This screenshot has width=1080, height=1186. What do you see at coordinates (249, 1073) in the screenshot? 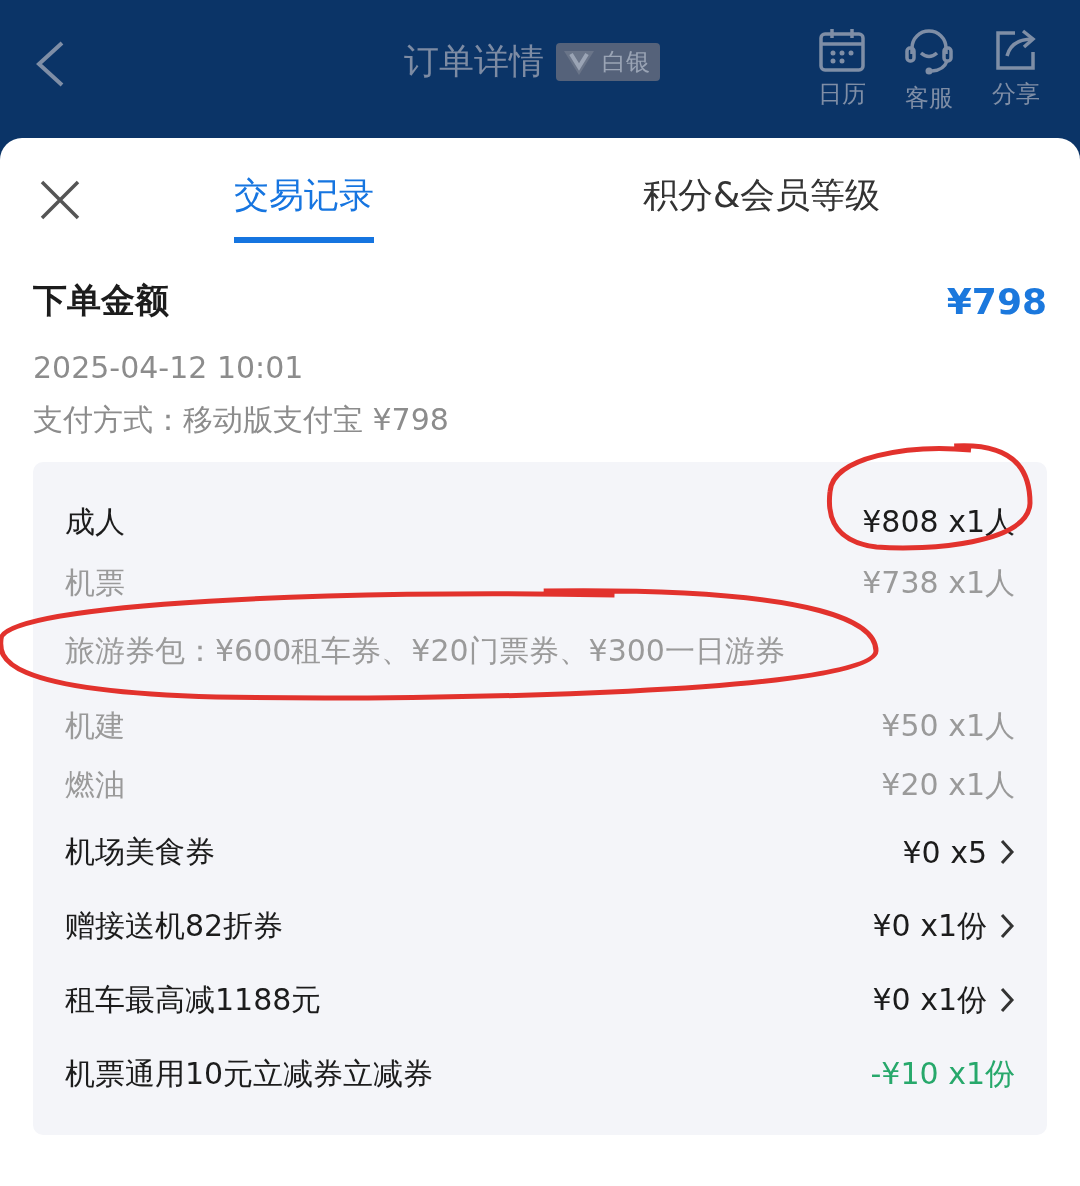
I see `item-label: 机票通用10元立减券立减券` at bounding box center [249, 1073].